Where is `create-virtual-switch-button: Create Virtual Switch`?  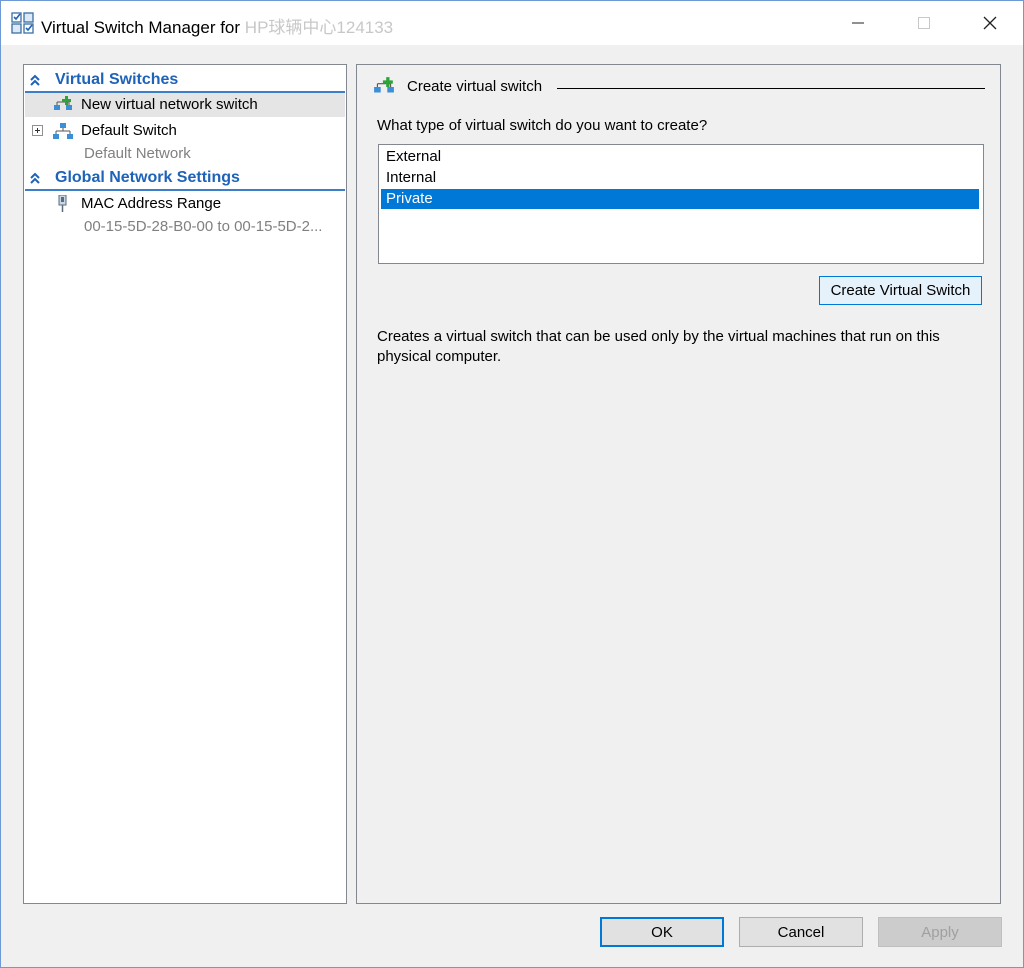
create-virtual-switch-button: Create Virtual Switch is located at coordinates (900, 290).